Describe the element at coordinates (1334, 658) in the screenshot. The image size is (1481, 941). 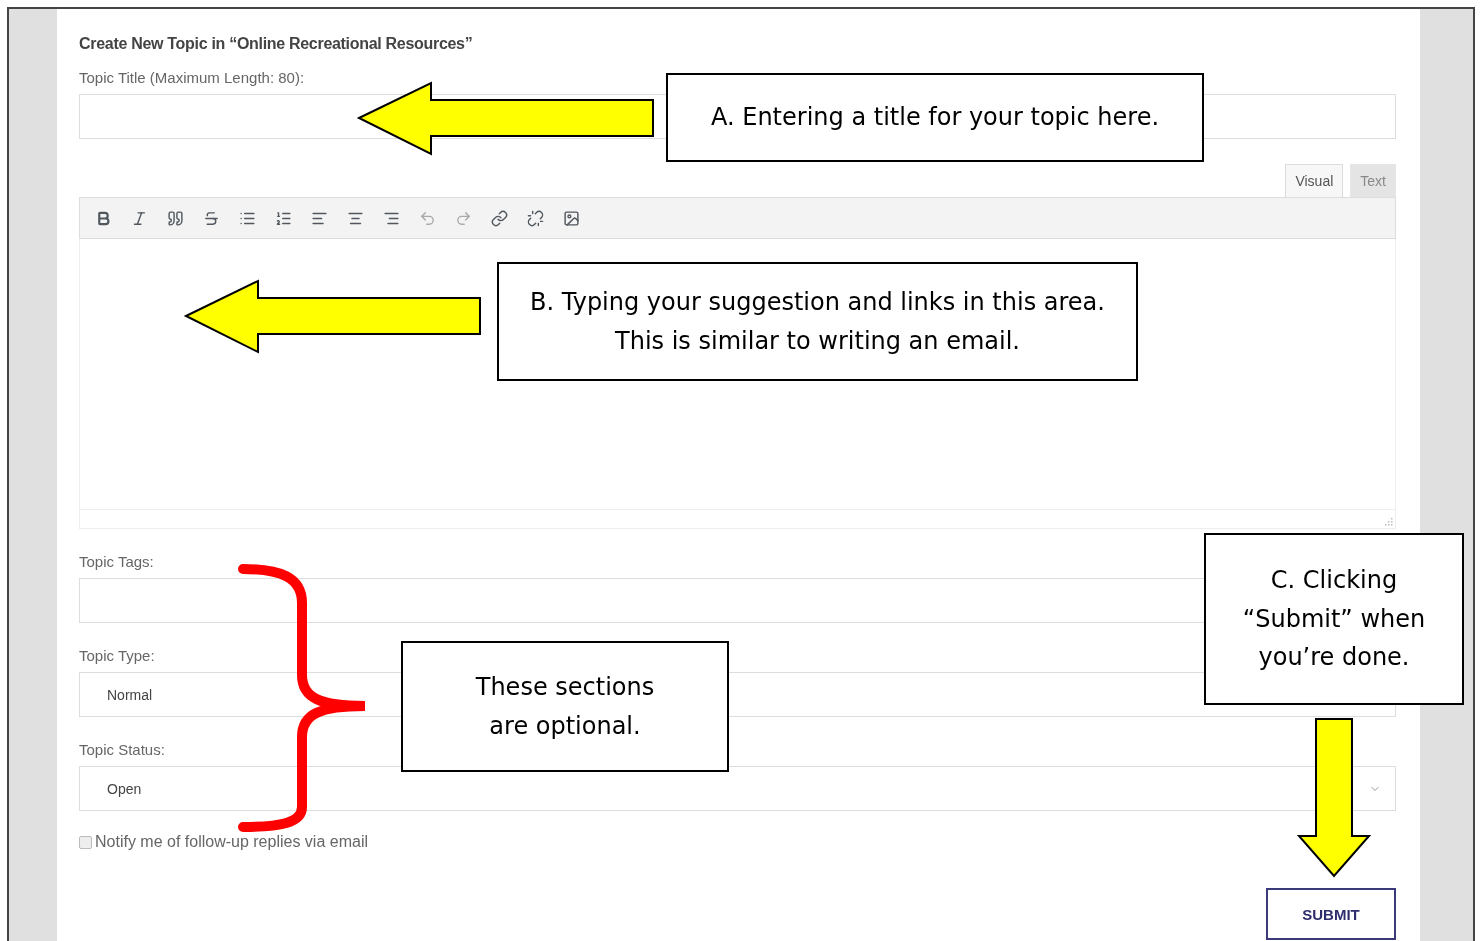
I see `callout-text: you’re done.` at that location.